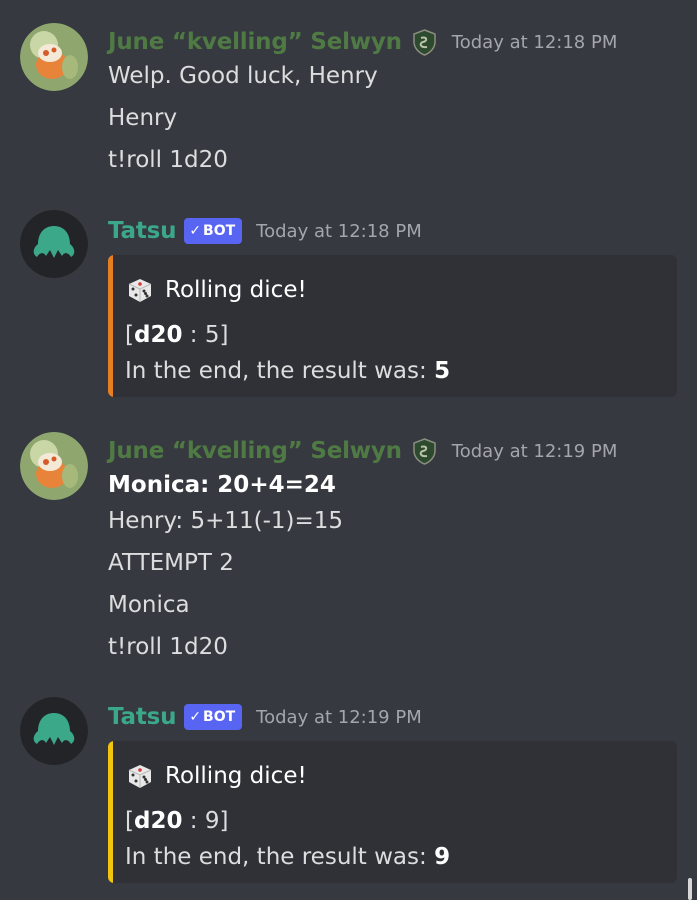  Describe the element at coordinates (212, 821) in the screenshot. I see `die-result: 9` at that location.